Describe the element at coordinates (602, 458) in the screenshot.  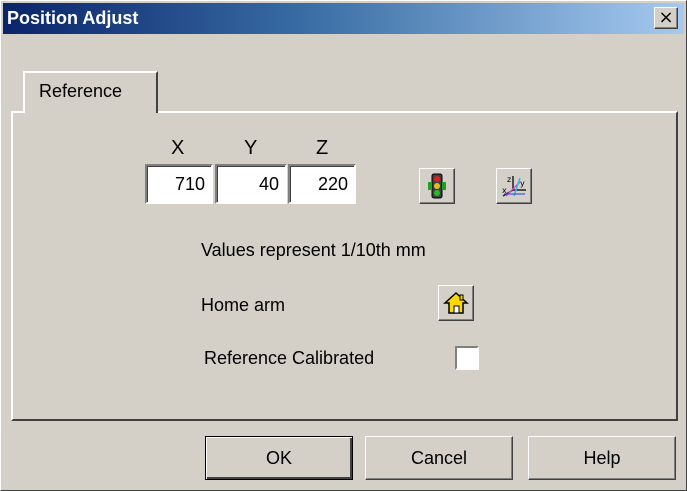
I see `help-button: Help` at that location.